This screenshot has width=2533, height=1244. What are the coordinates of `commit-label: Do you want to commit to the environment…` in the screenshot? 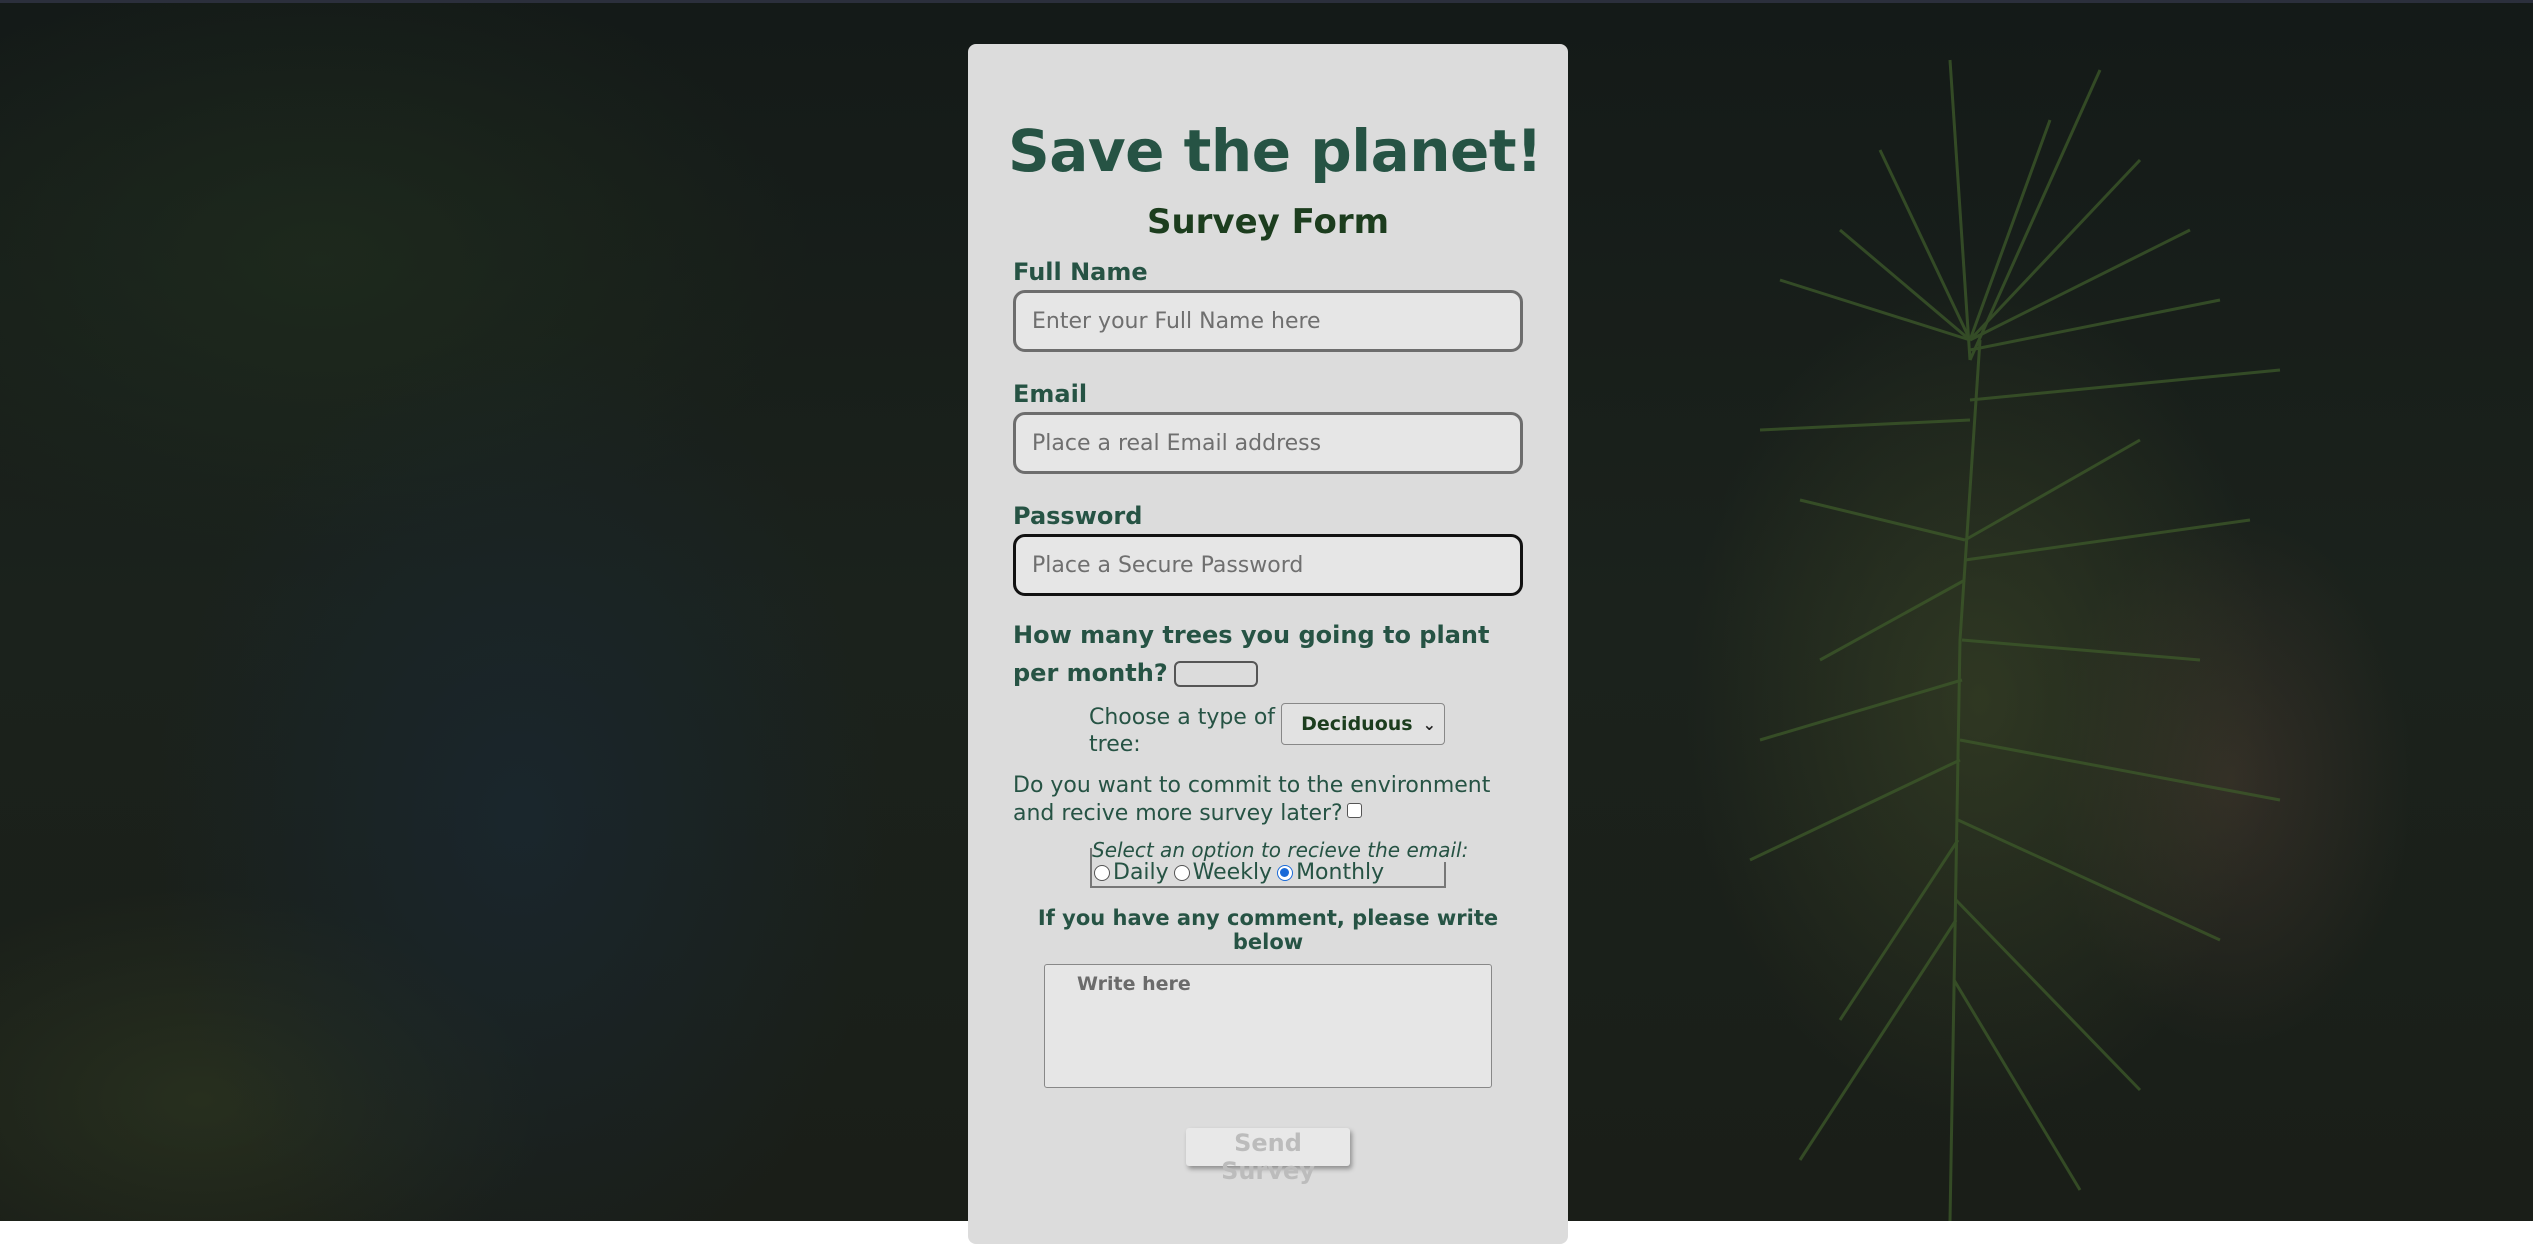 It's located at (1252, 799).